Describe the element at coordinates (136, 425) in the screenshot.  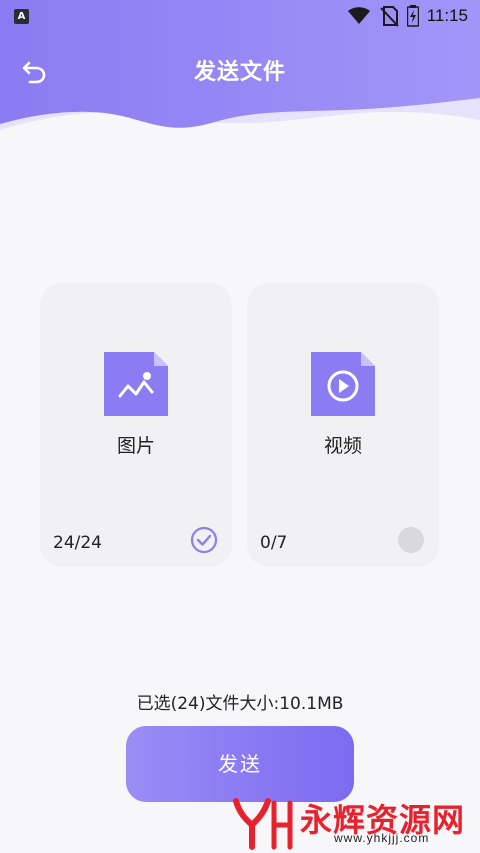
I see `category-card-images: 图片 24/24` at that location.